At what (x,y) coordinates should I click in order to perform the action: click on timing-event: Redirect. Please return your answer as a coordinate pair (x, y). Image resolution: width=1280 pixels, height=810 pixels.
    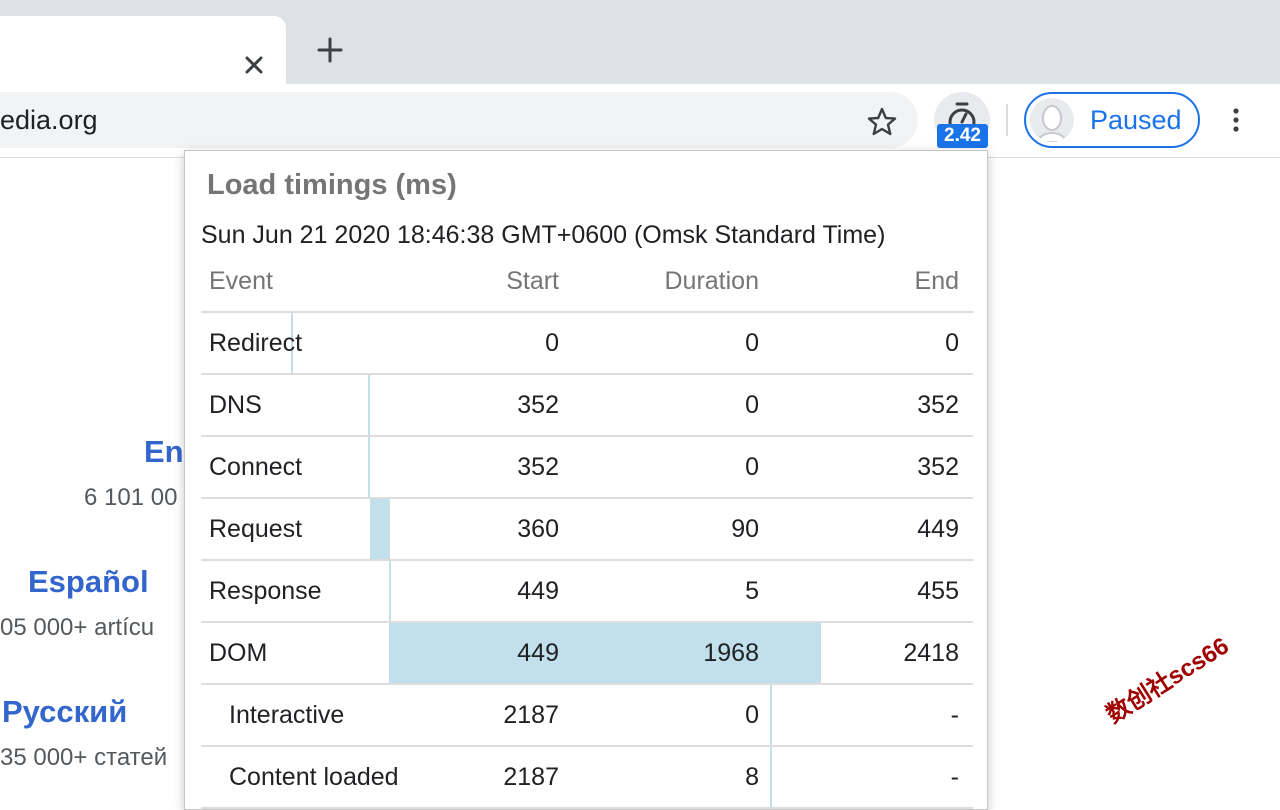
    Looking at the image, I should click on (256, 343).